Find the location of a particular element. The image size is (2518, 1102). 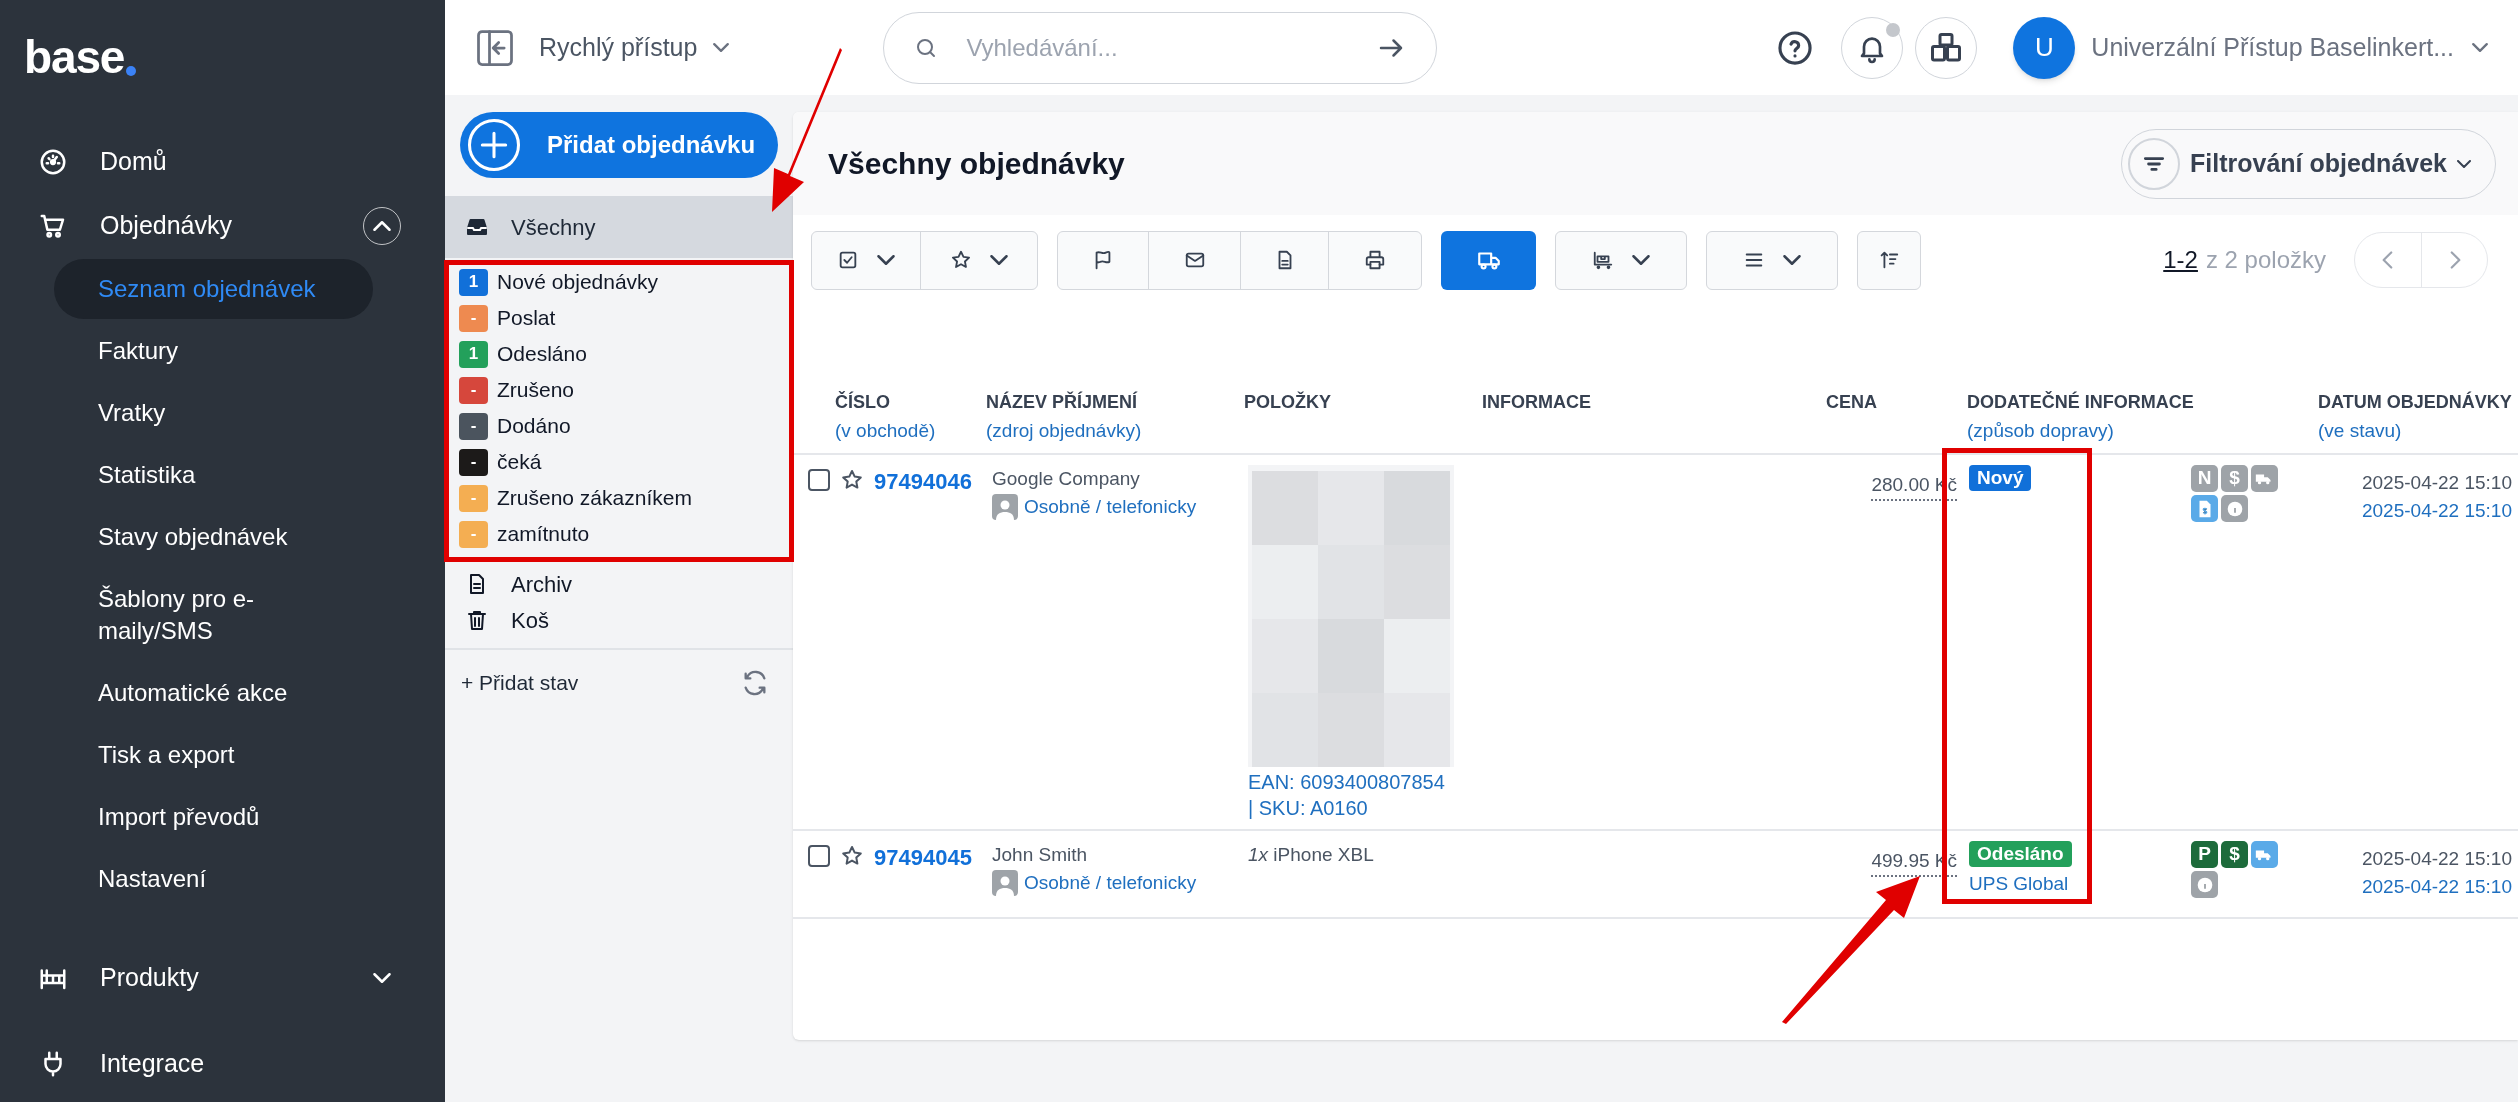

flag-badge: P is located at coordinates (2204, 854).